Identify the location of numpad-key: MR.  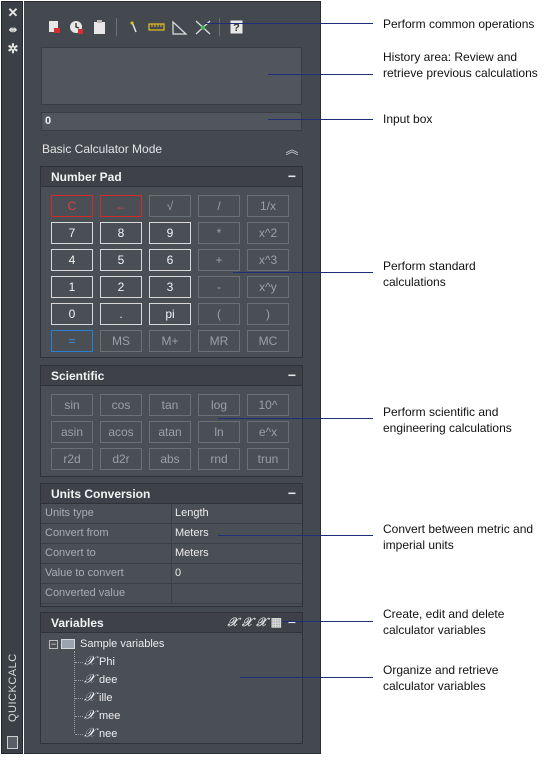
(219, 341).